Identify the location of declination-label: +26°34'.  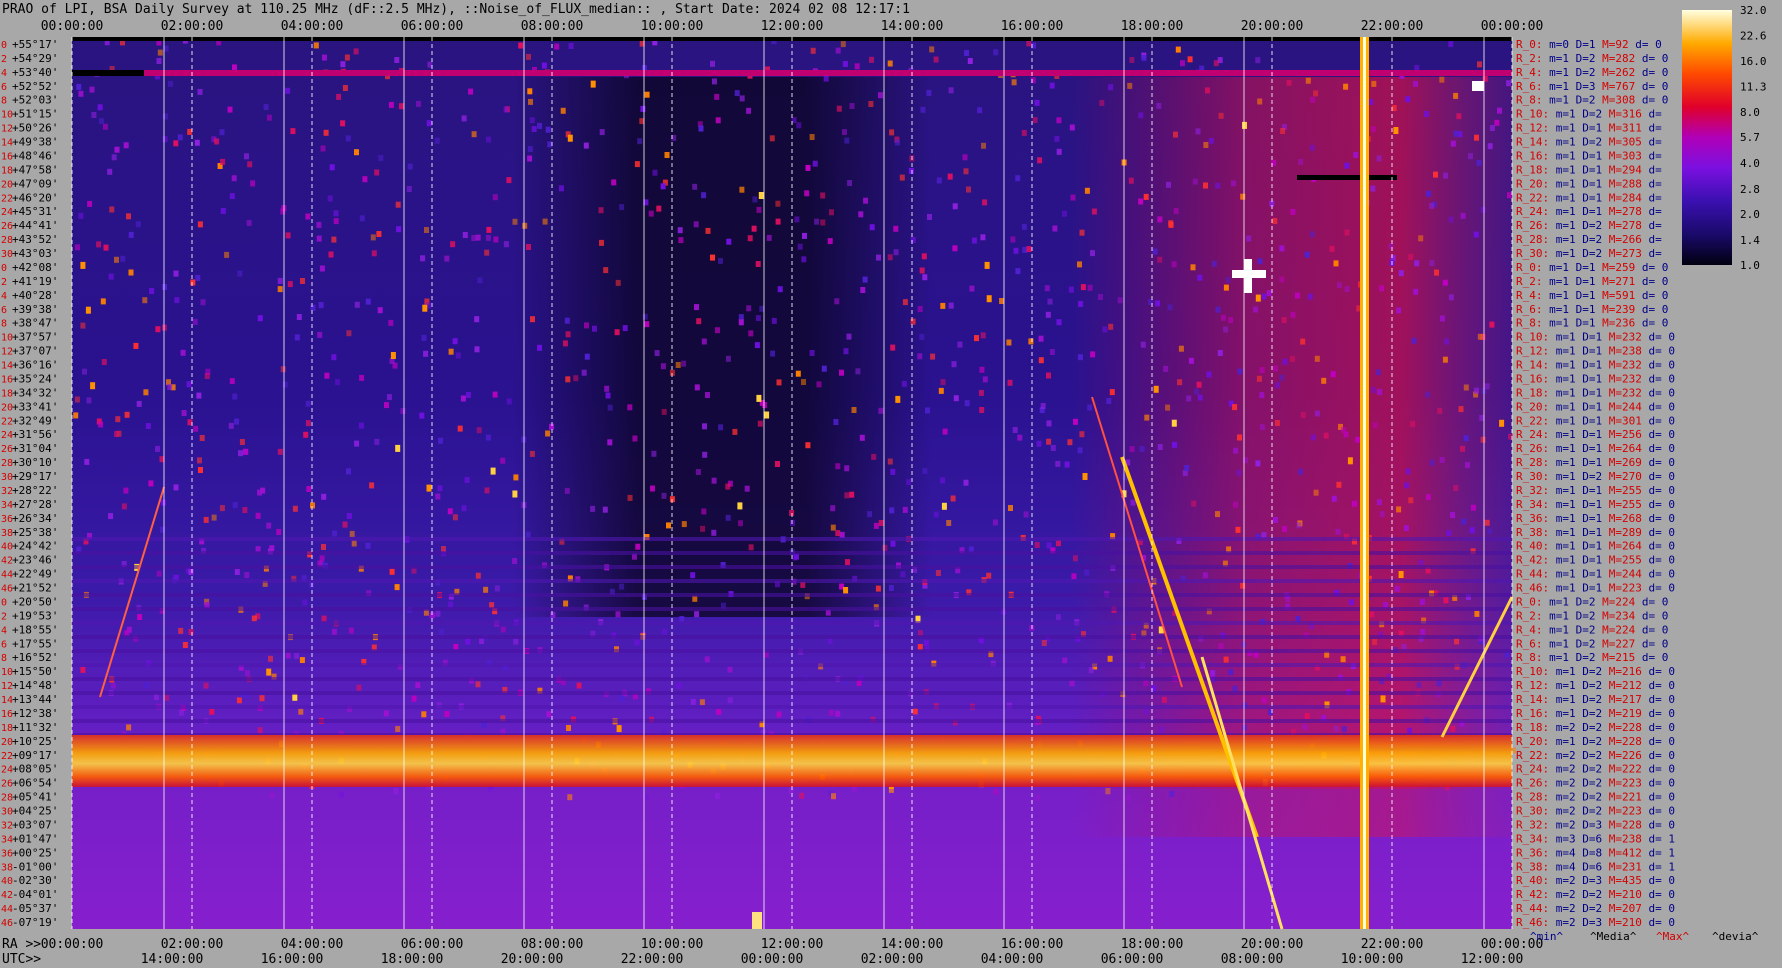
(35, 518).